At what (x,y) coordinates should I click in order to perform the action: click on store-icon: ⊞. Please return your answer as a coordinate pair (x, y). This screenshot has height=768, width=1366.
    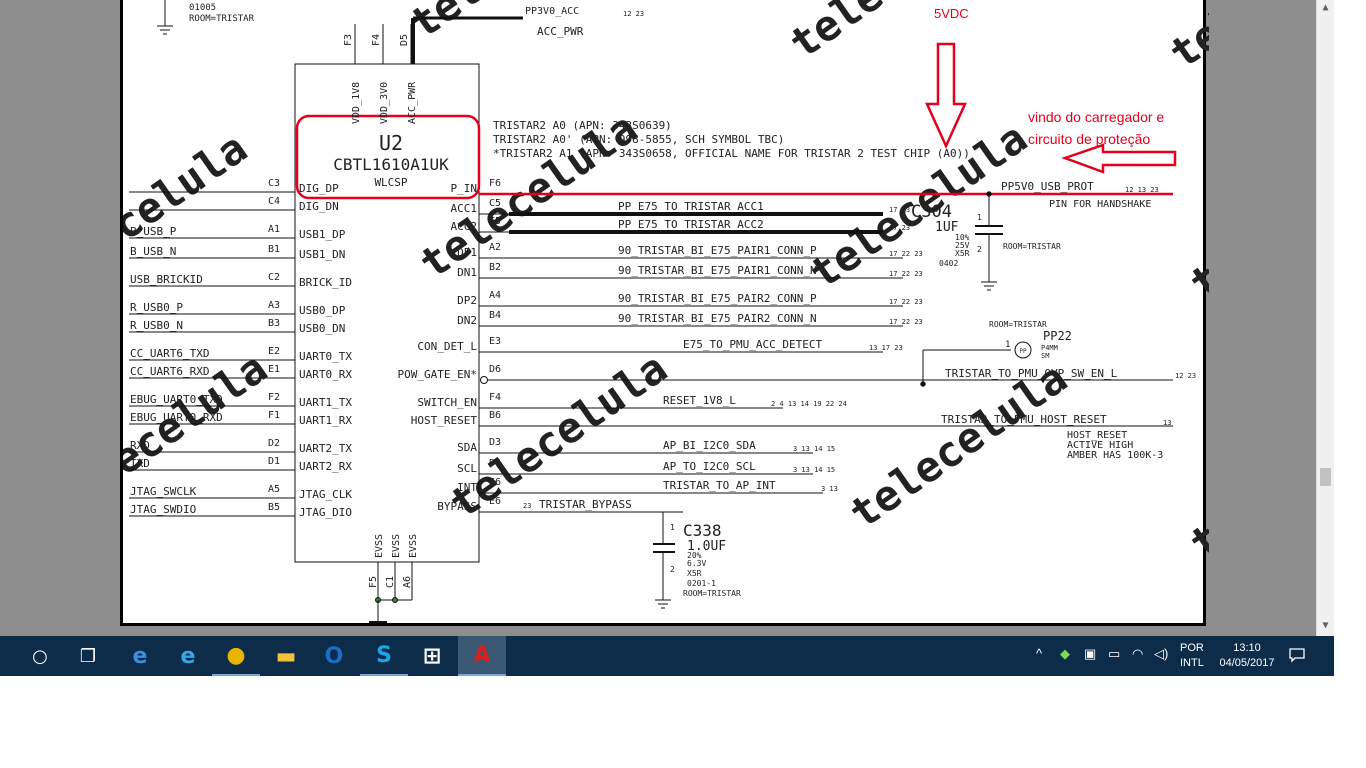
    Looking at the image, I should click on (432, 656).